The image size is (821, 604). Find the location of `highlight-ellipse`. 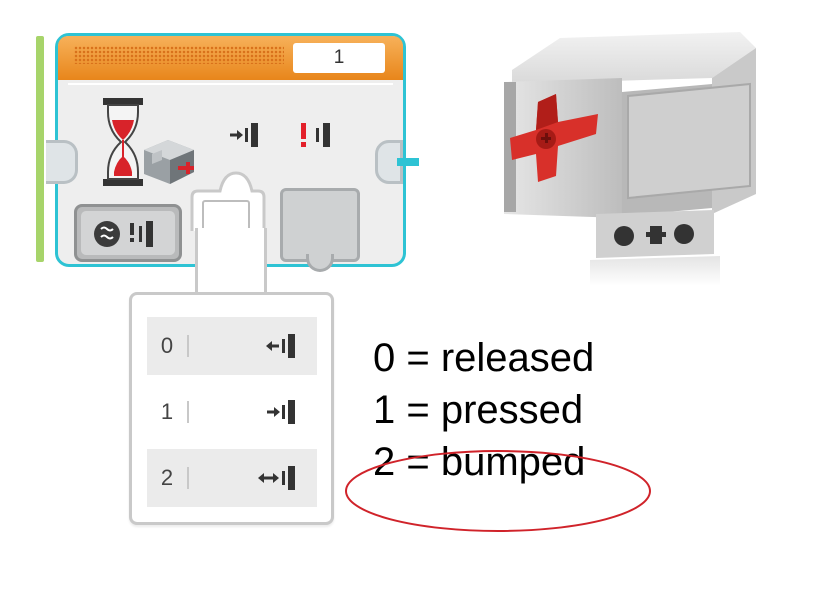

highlight-ellipse is located at coordinates (498, 491).